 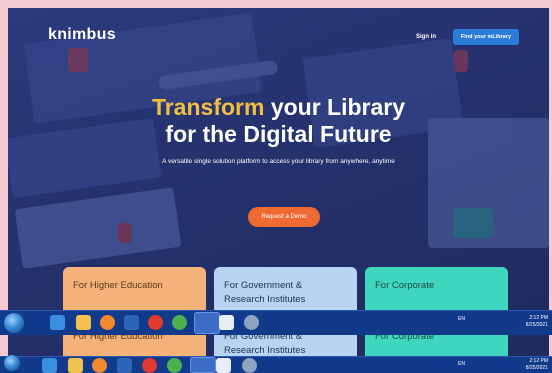 What do you see at coordinates (405, 285) in the screenshot?
I see `segment-label: For Corporate` at bounding box center [405, 285].